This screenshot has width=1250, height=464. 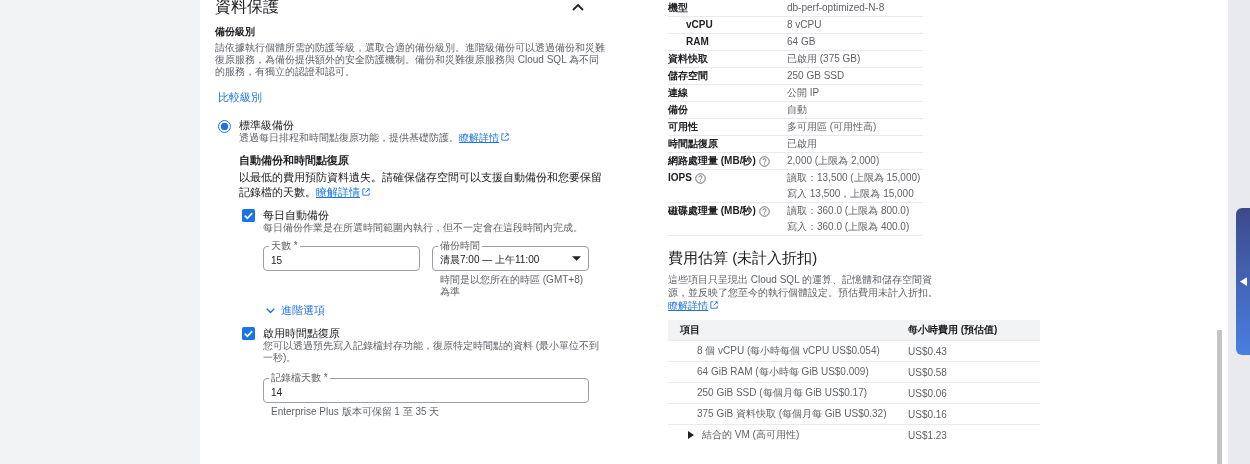 I want to click on table-cell-text: 64 GiB RAM (每小時每 GiB US$0.009), so click(x=783, y=372).